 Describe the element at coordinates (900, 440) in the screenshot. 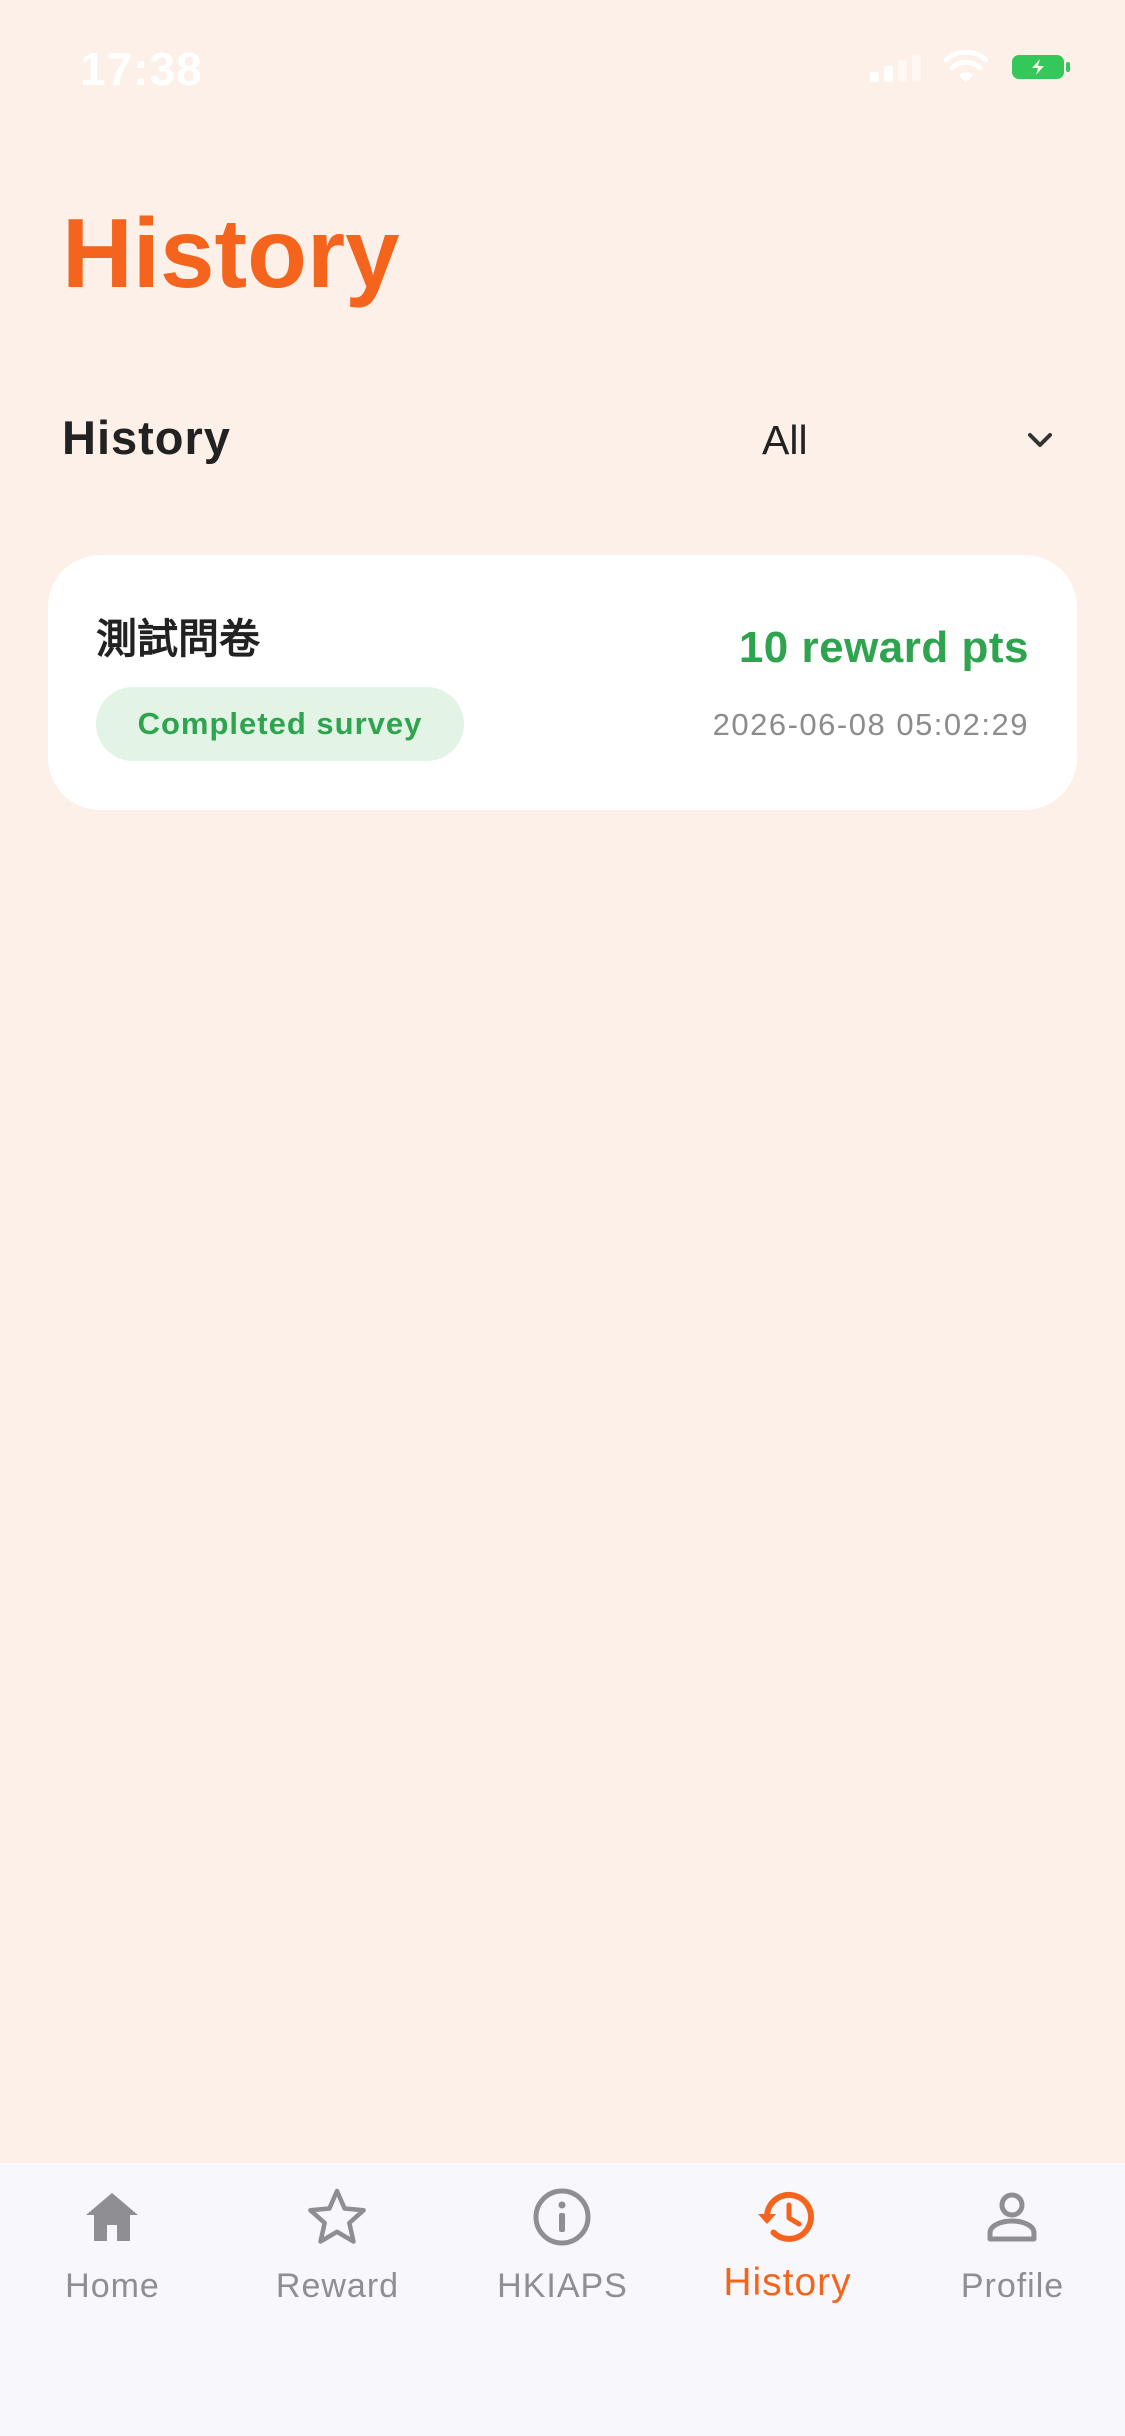

I see `filter-dropdown: All` at that location.